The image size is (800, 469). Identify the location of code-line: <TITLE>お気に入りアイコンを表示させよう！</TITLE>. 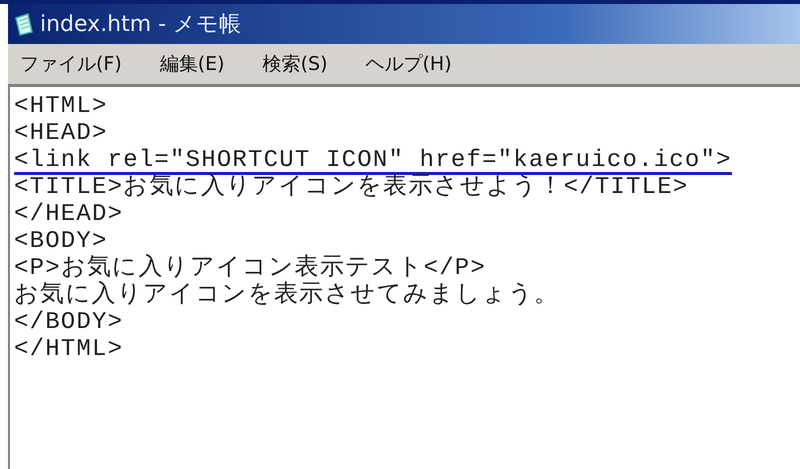
(351, 187).